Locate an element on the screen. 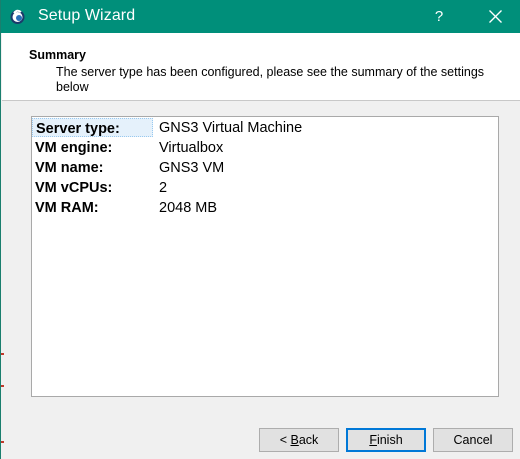  summary-row-server-type: Server type: GNS3 Virtual Machine is located at coordinates (265, 128).